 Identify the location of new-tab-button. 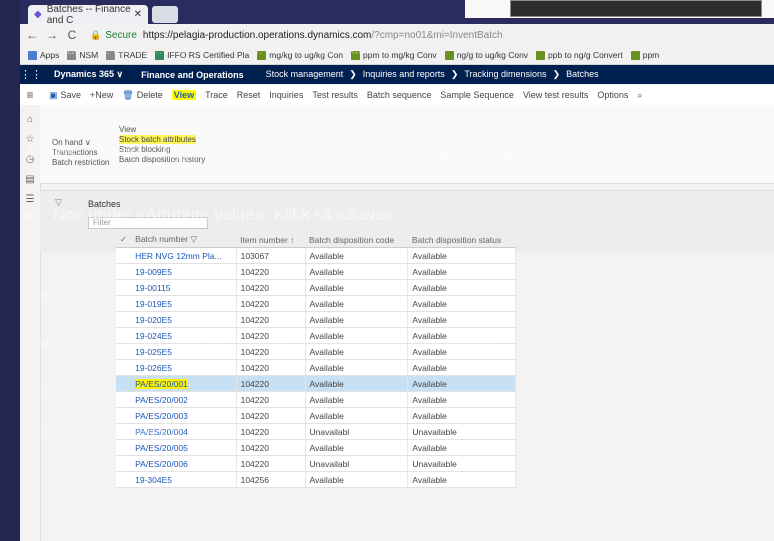
(165, 14).